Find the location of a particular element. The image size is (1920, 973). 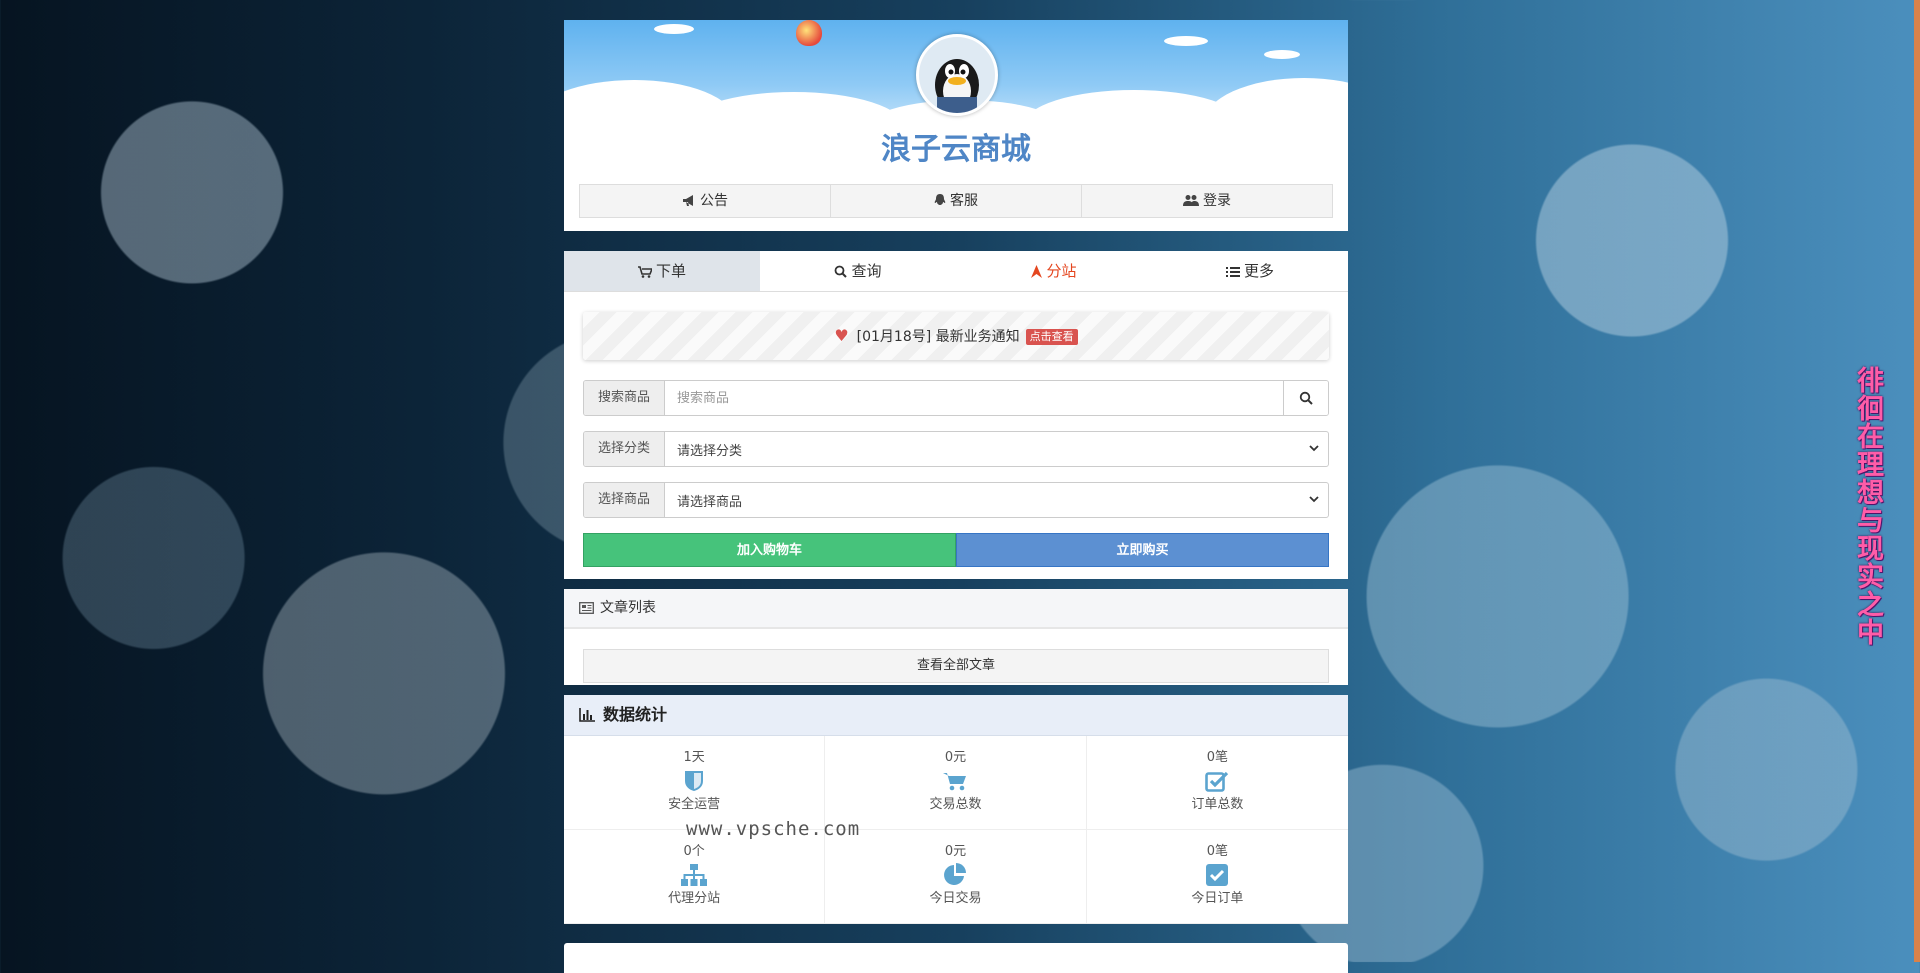

stat-label: 交易总数 is located at coordinates (955, 804).